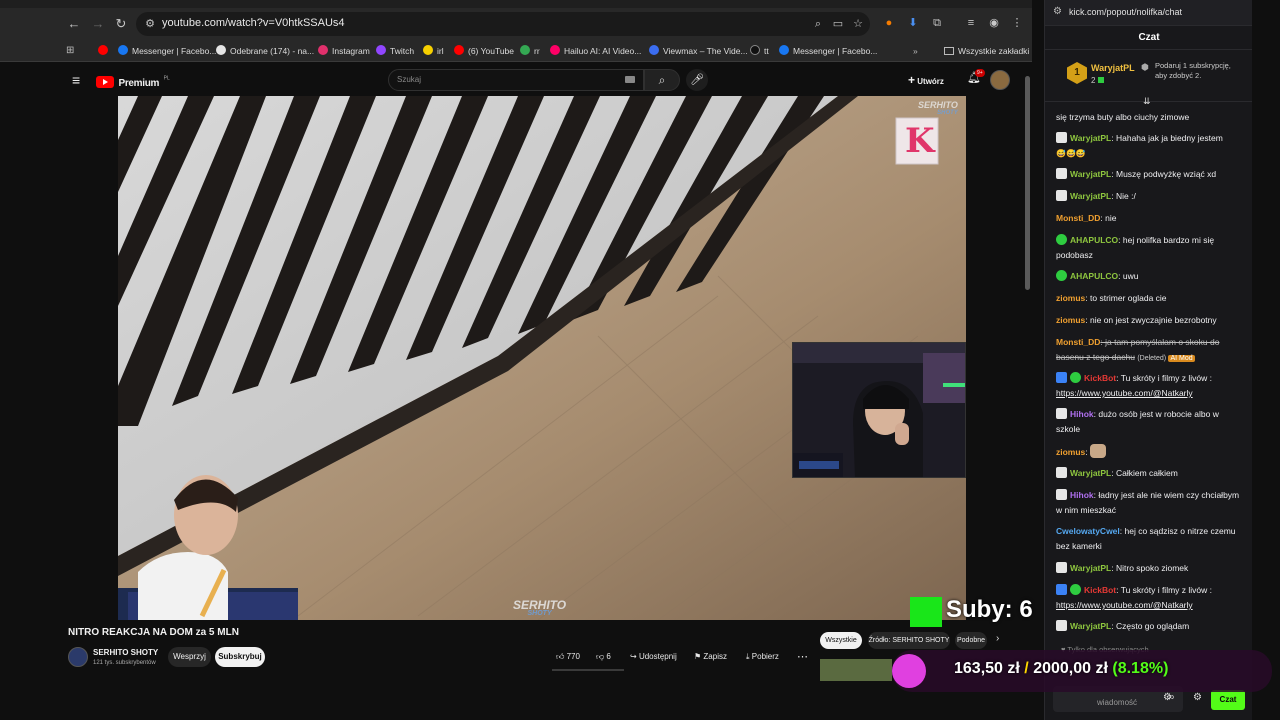 Image resolution: width=1280 pixels, height=720 pixels. What do you see at coordinates (530, 51) in the screenshot?
I see `bookmark-item: rr` at bounding box center [530, 51].